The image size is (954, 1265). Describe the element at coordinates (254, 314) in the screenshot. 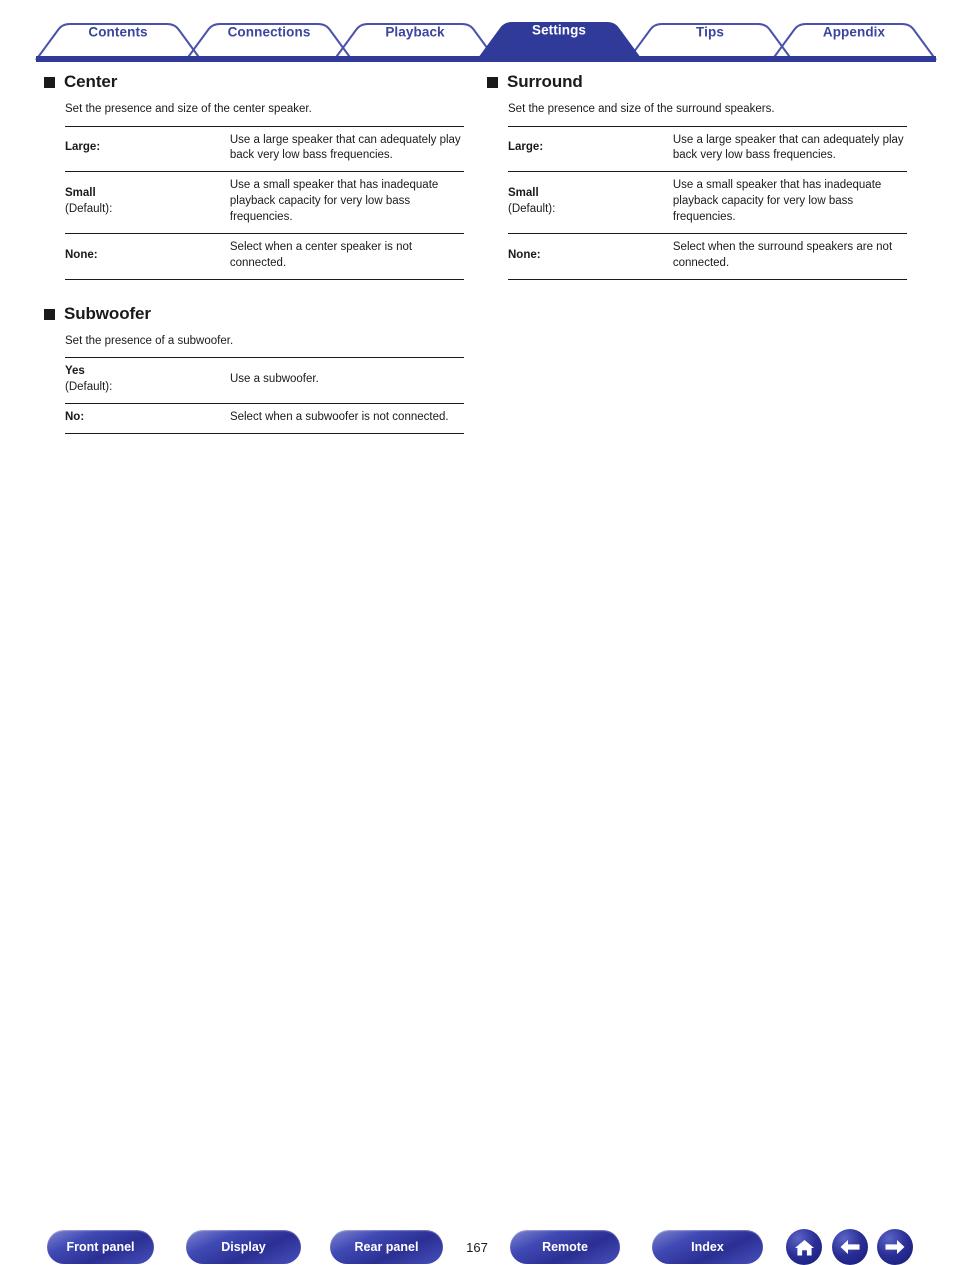

I see `section-heading: Subwoofer` at that location.